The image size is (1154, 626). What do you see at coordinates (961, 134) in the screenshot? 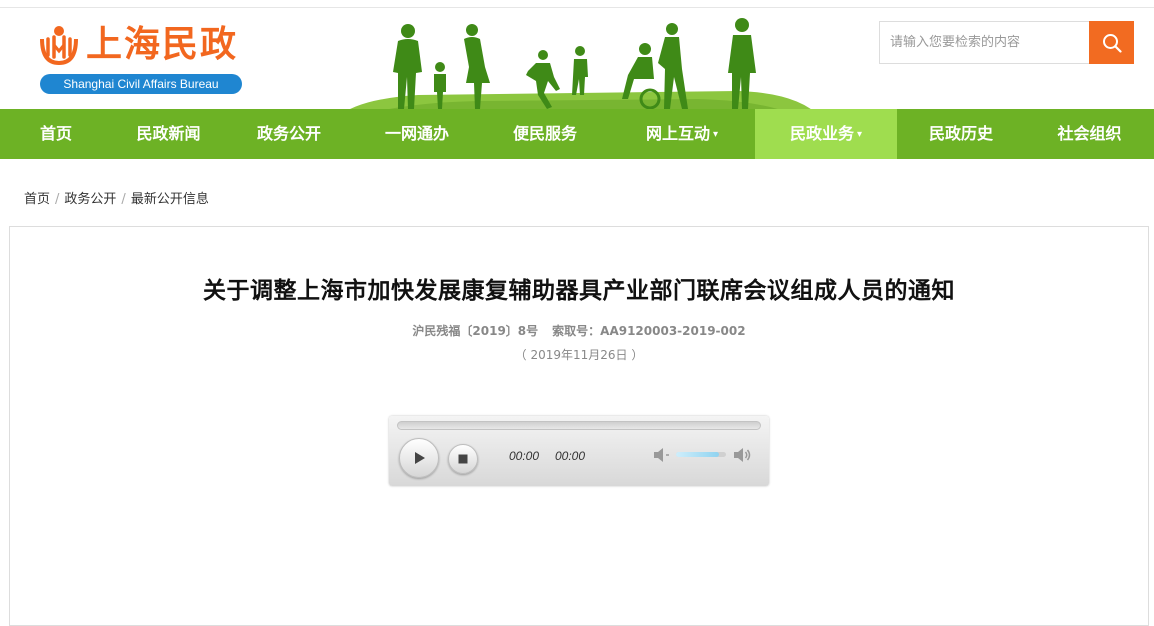
I see `nav-item-history: 民政历史` at bounding box center [961, 134].